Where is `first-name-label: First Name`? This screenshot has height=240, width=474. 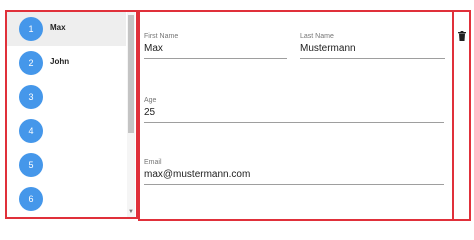
first-name-label: First Name is located at coordinates (161, 36).